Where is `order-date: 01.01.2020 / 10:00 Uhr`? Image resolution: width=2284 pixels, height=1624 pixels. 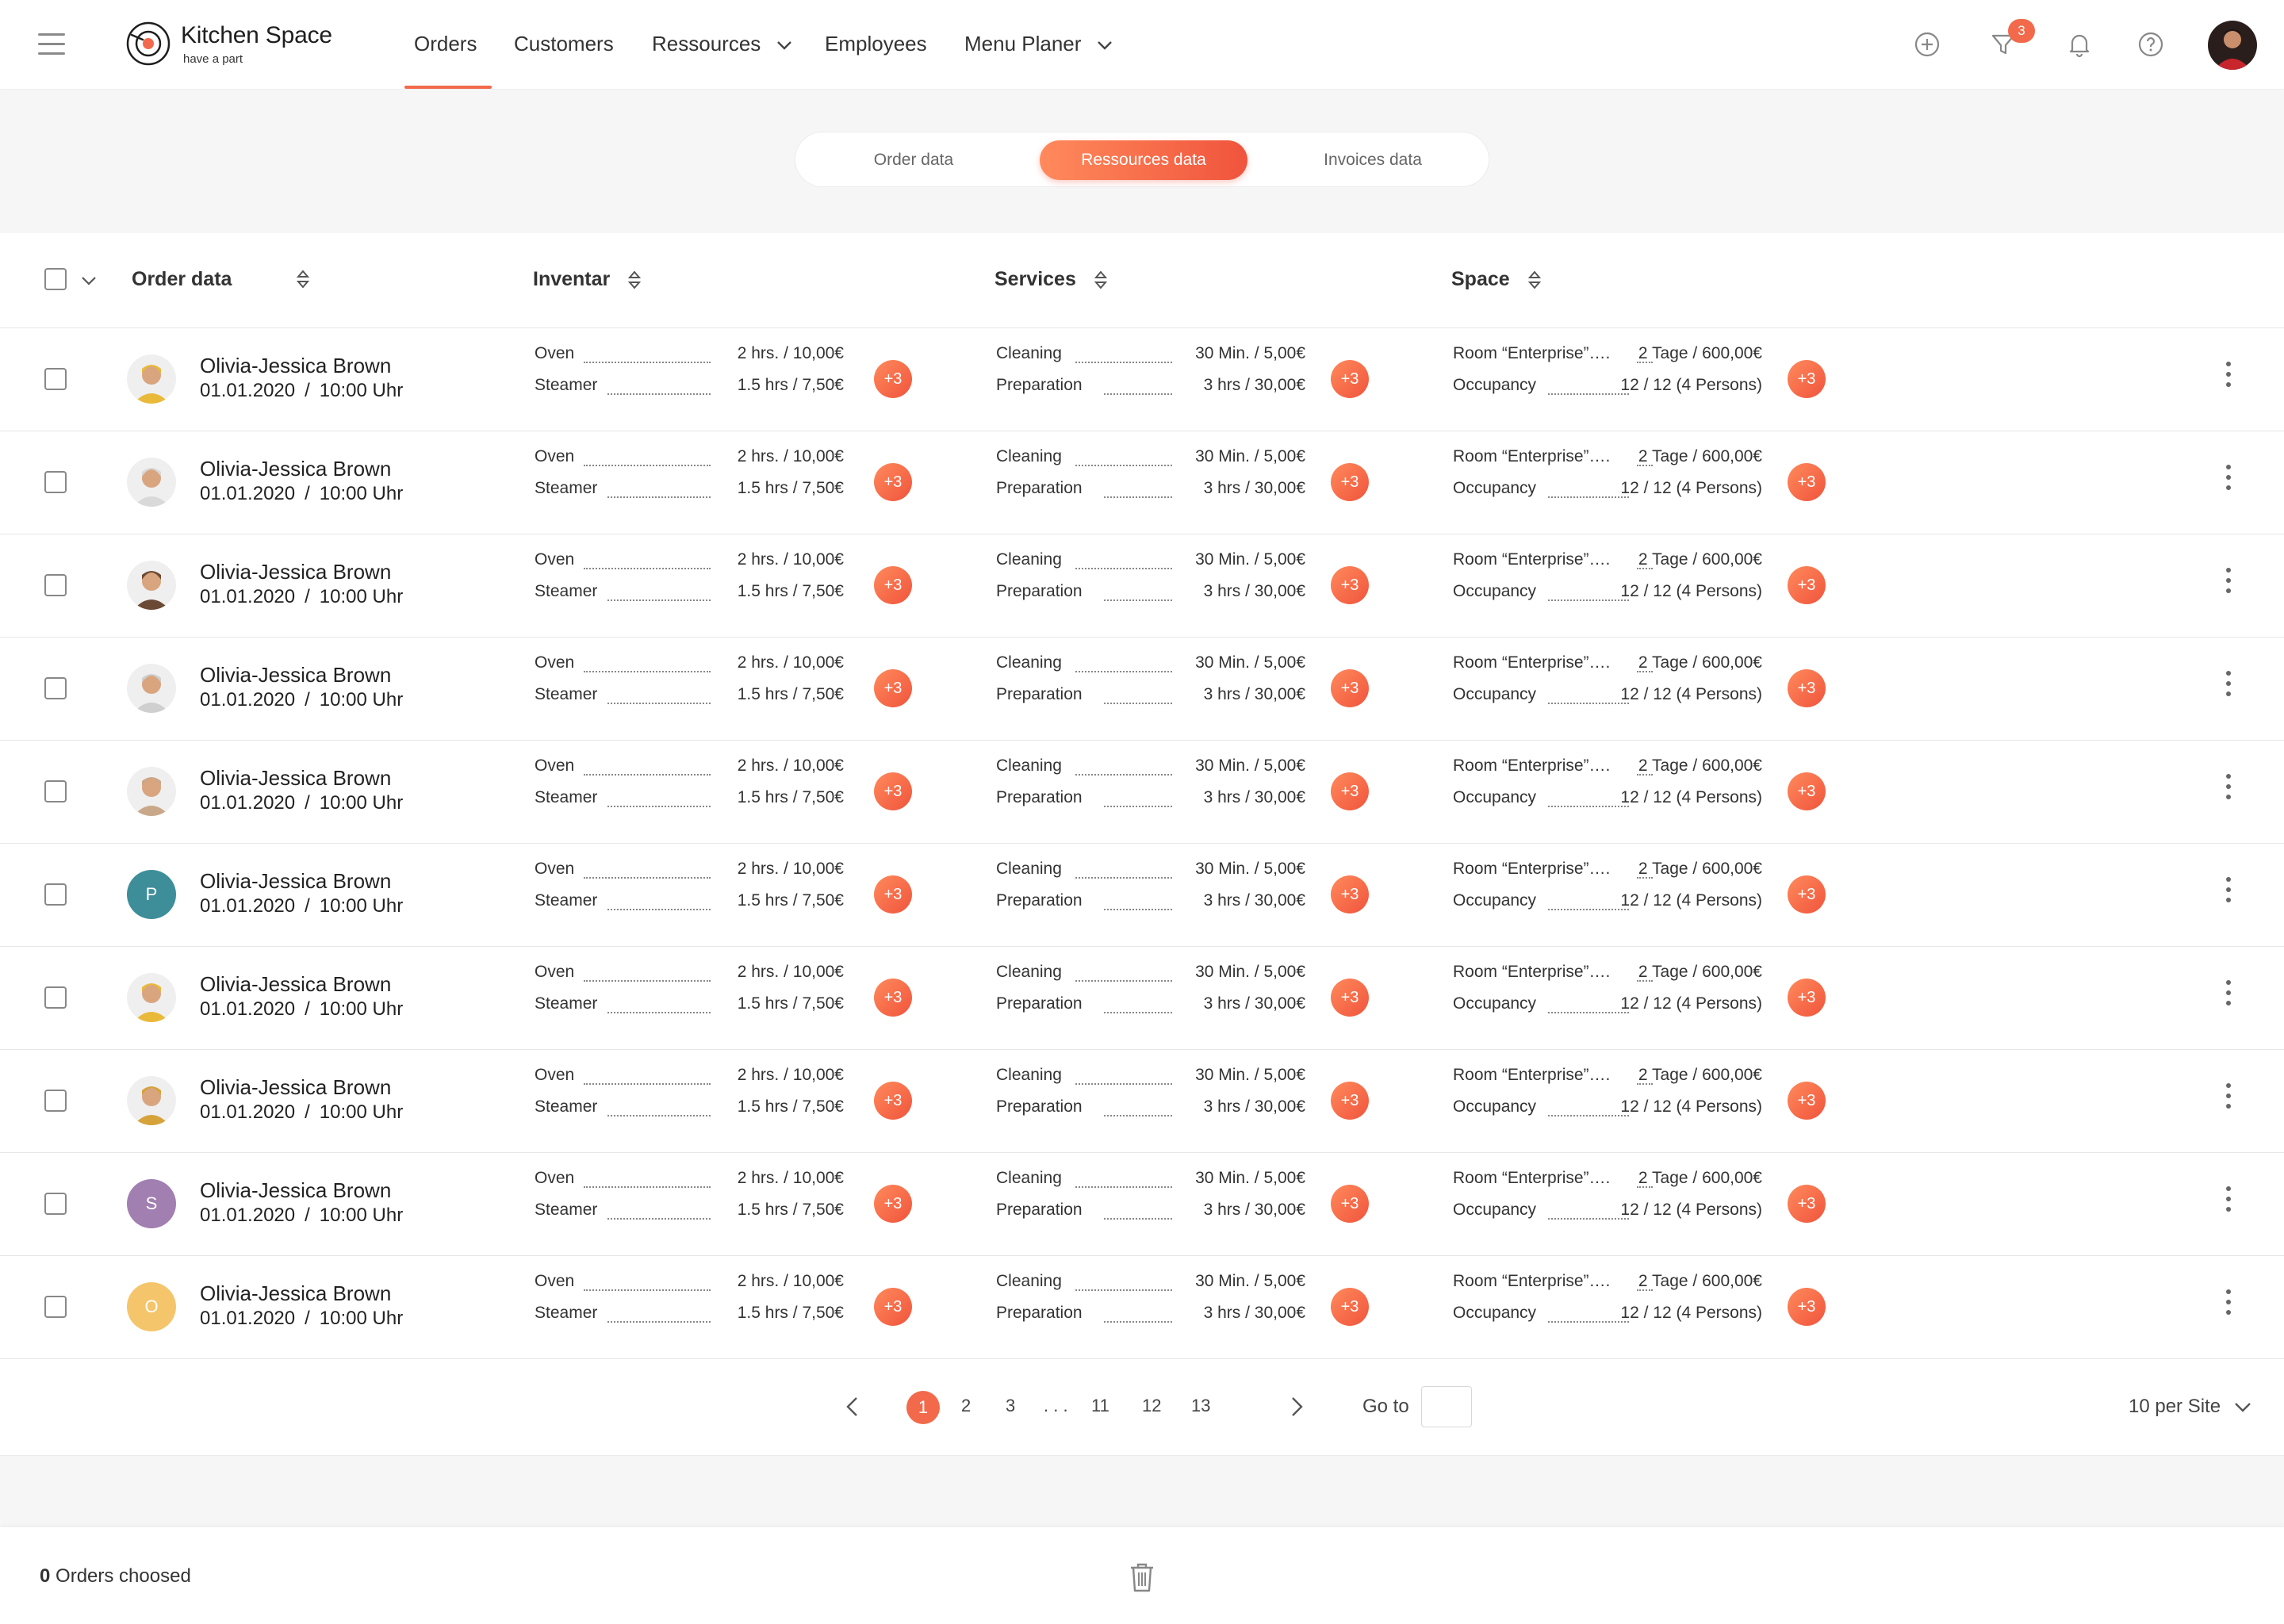 order-date: 01.01.2020 / 10:00 Uhr is located at coordinates (301, 906).